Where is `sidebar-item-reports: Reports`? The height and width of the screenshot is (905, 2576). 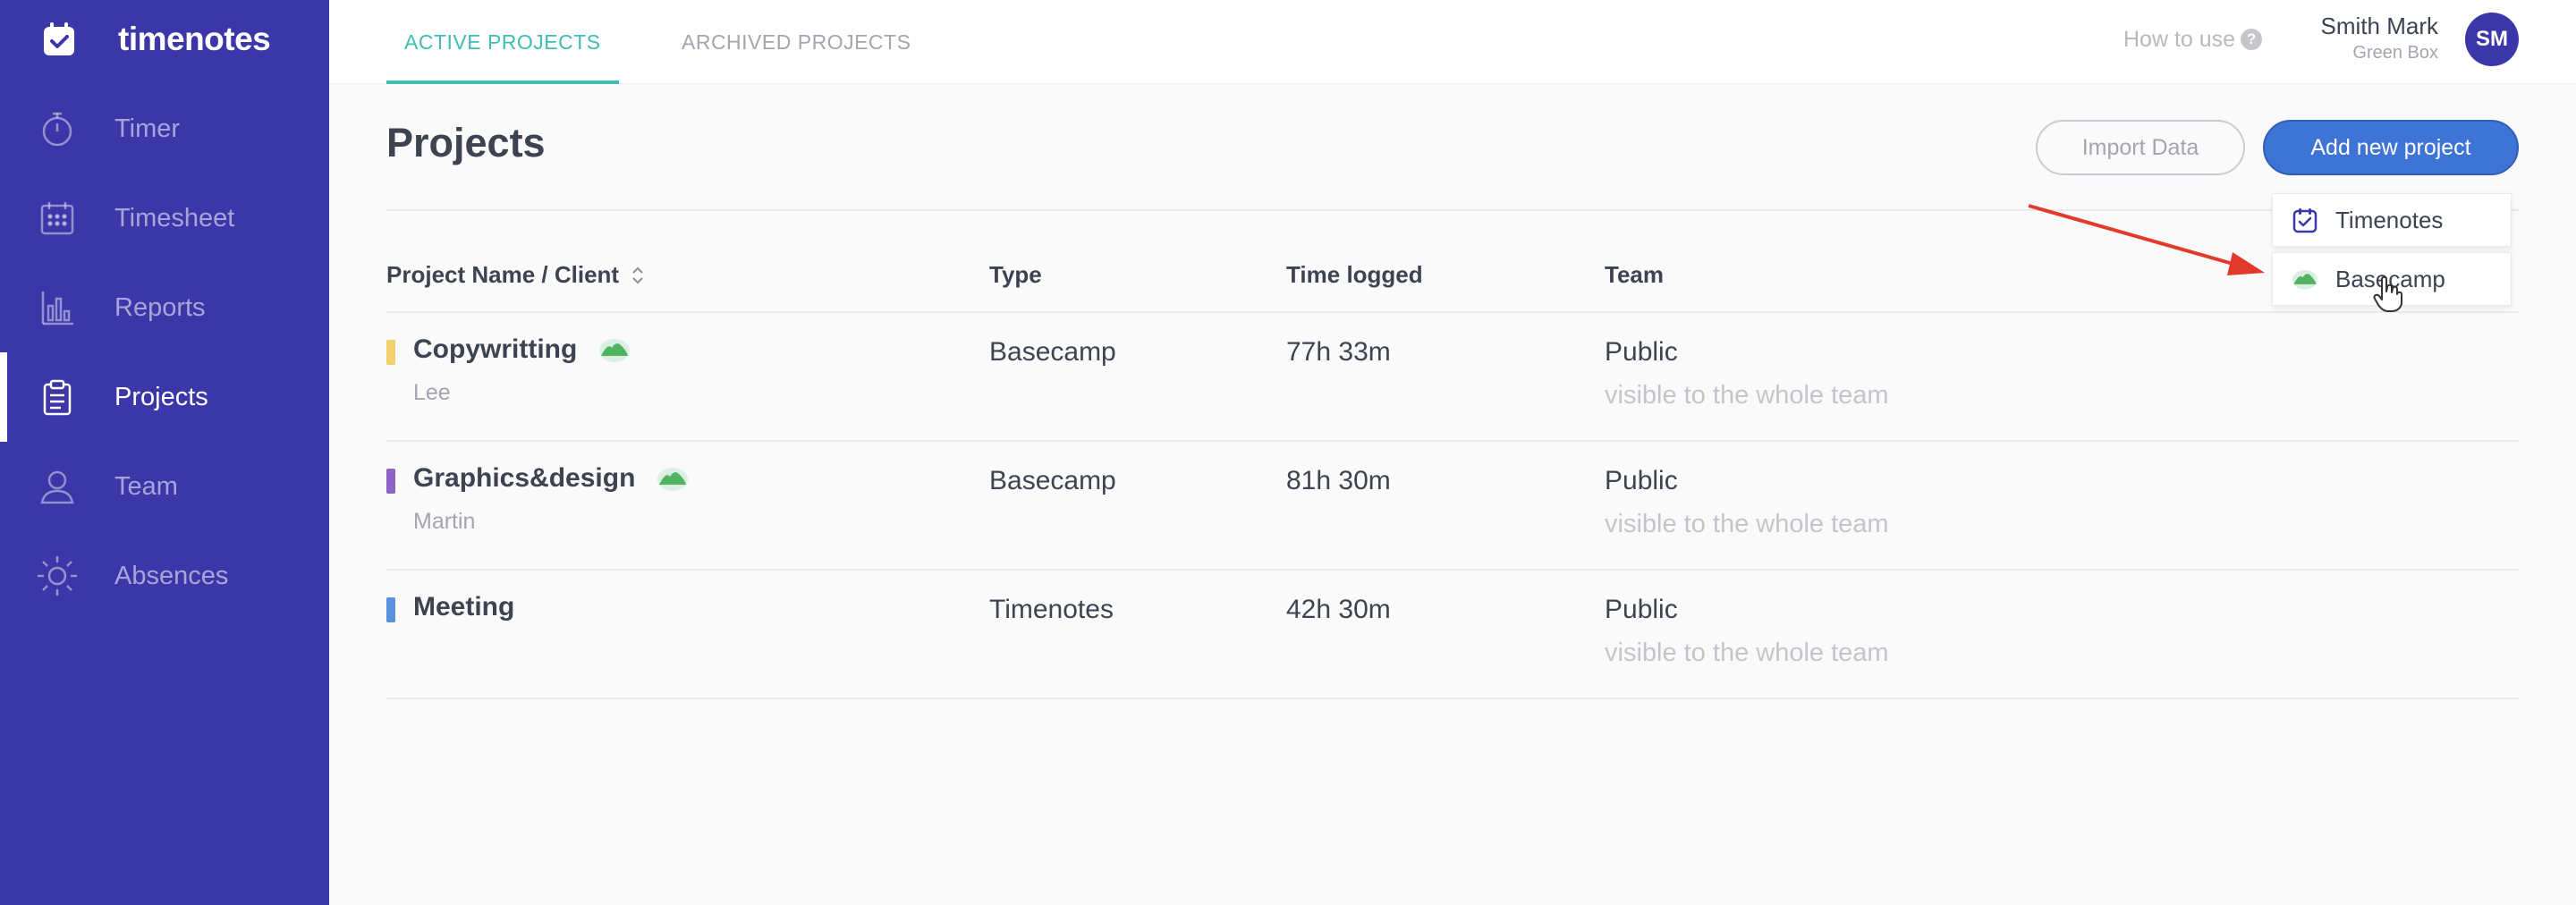
sidebar-item-reports: Reports is located at coordinates (164, 308).